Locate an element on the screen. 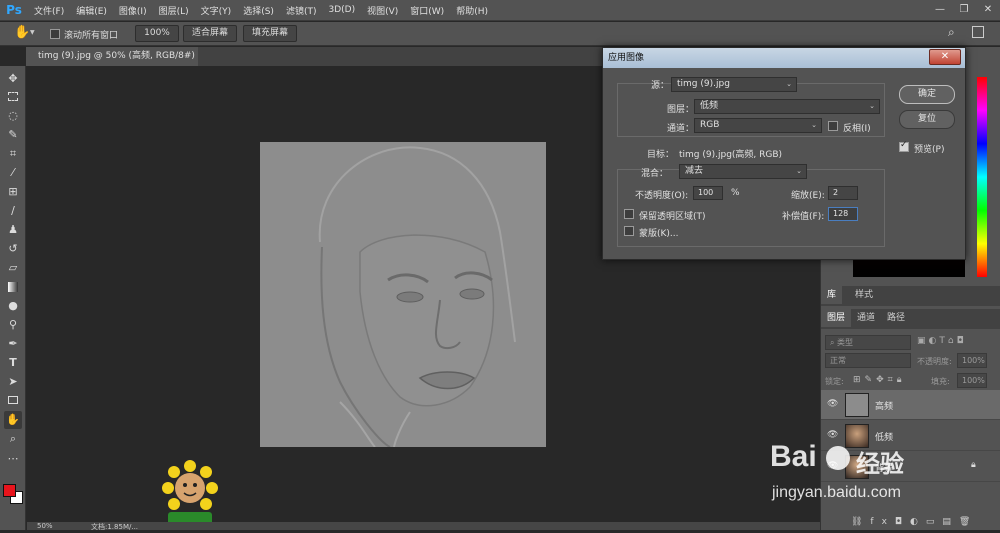 This screenshot has width=1000, height=533. channel-select: RGB ⌄ is located at coordinates (758, 125).